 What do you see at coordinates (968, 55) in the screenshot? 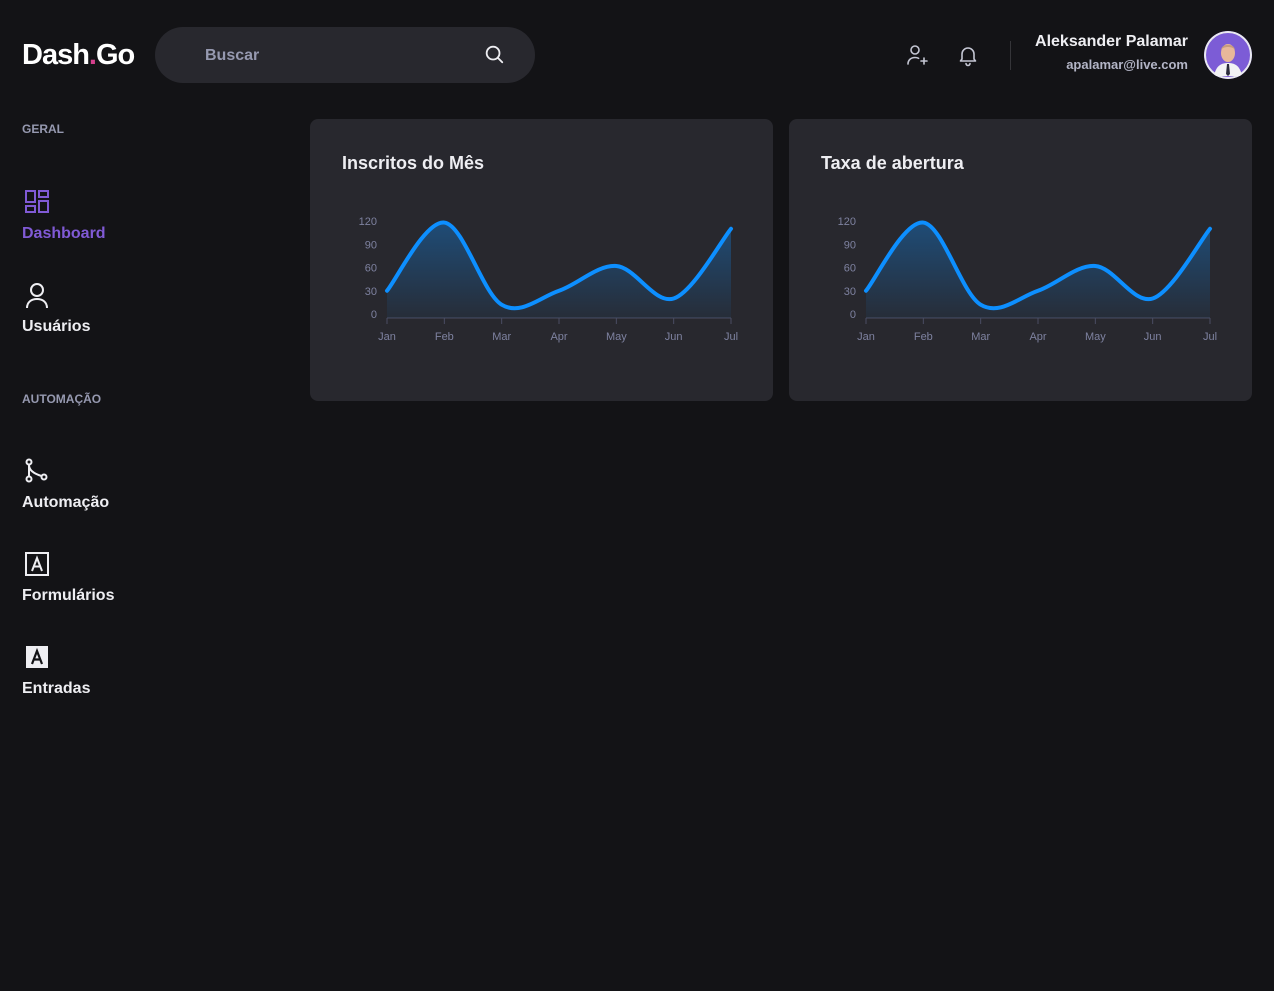
I see `bell-icon` at bounding box center [968, 55].